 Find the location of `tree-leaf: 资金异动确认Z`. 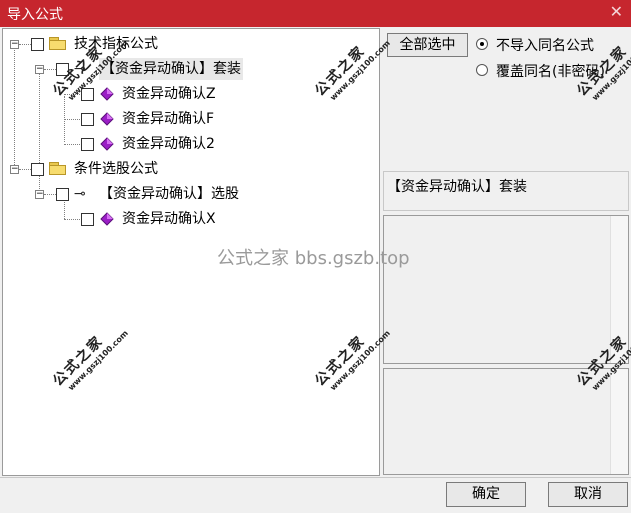

tree-leaf: 资金异动确认Z is located at coordinates (191, 94).